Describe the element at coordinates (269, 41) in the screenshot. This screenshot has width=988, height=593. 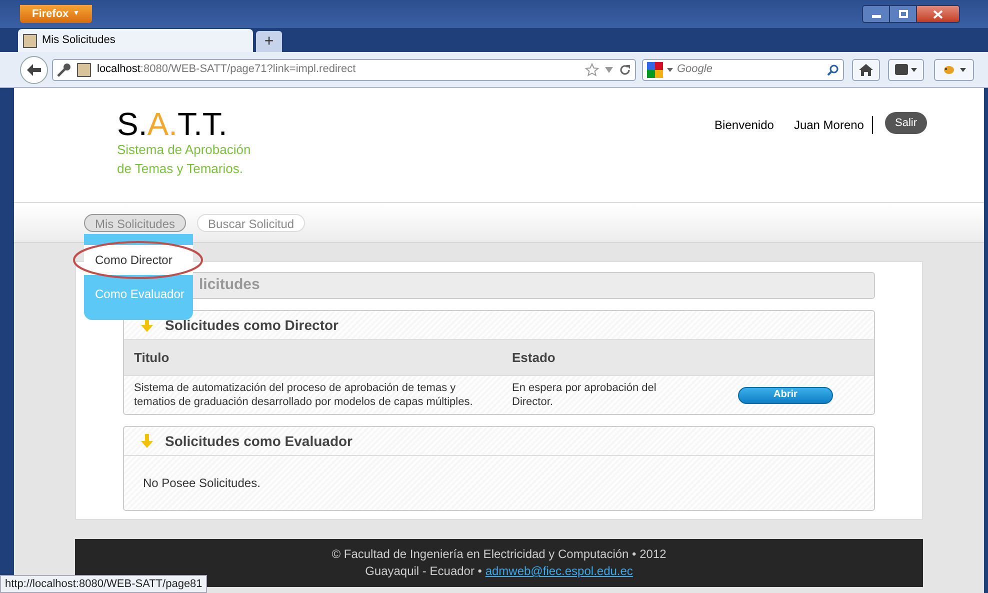
I see `new-tab-button: +` at that location.